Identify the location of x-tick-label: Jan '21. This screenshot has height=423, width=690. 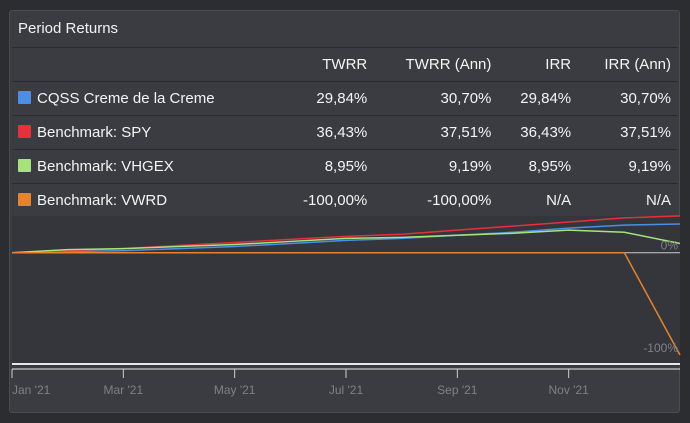
(31, 390).